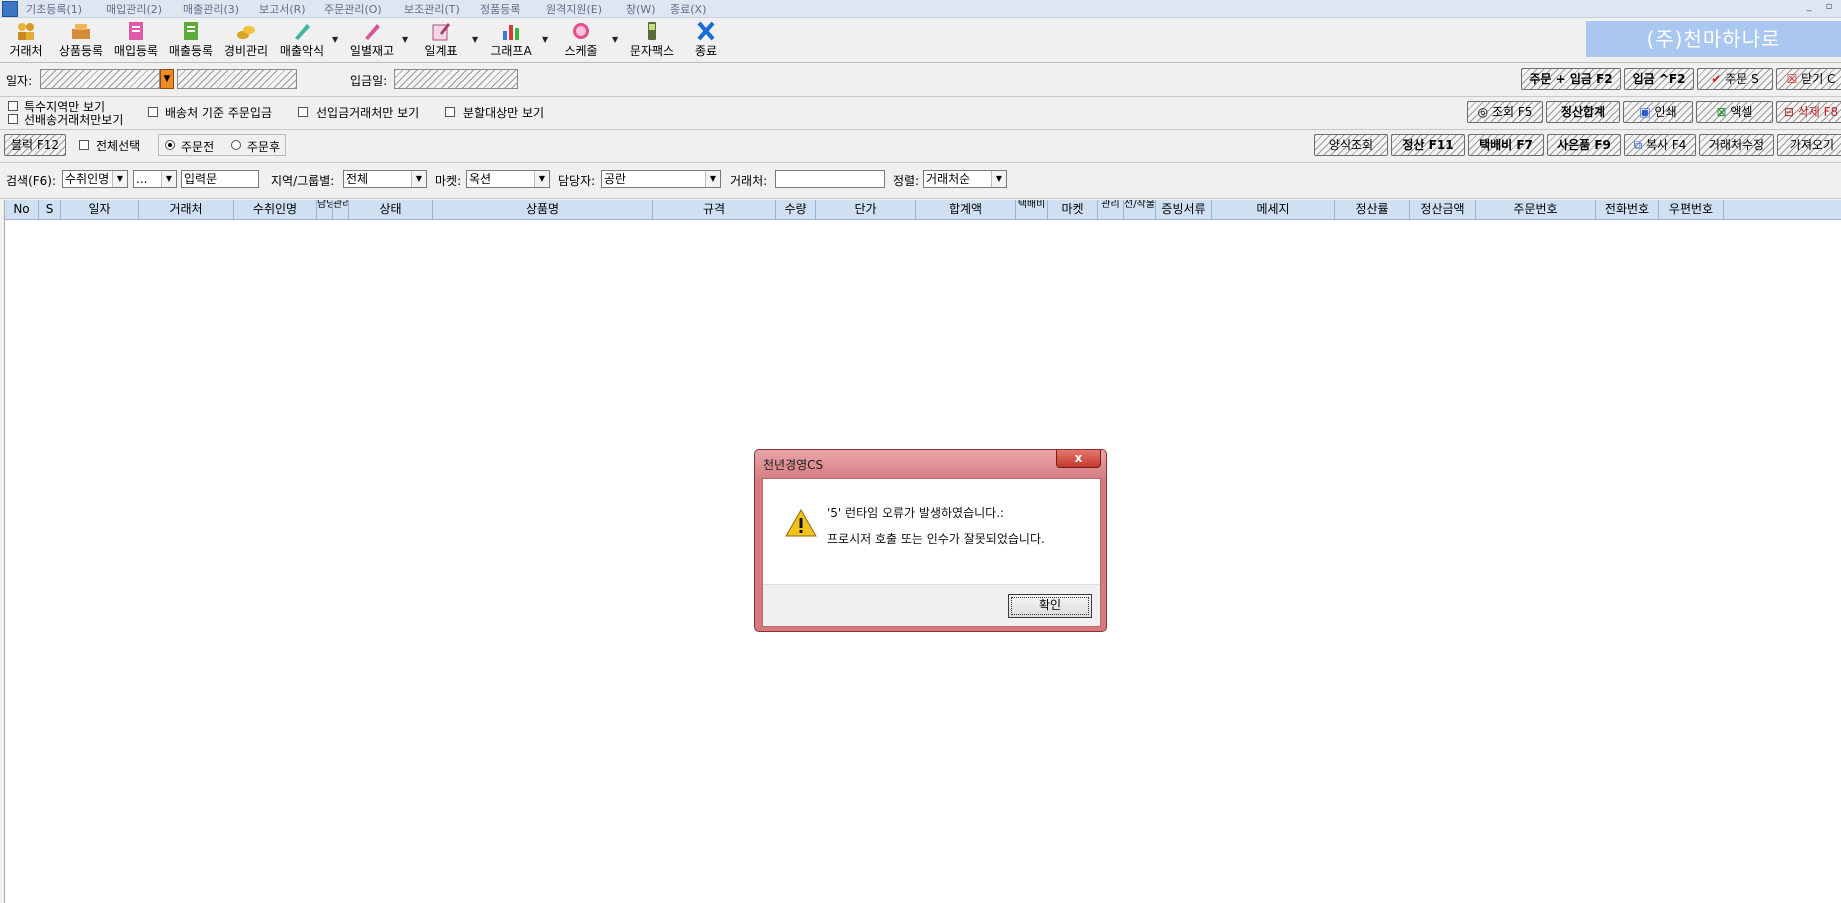 The image size is (1841, 903). Describe the element at coordinates (31, 181) in the screenshot. I see `search-label: 검색(F6):` at that location.